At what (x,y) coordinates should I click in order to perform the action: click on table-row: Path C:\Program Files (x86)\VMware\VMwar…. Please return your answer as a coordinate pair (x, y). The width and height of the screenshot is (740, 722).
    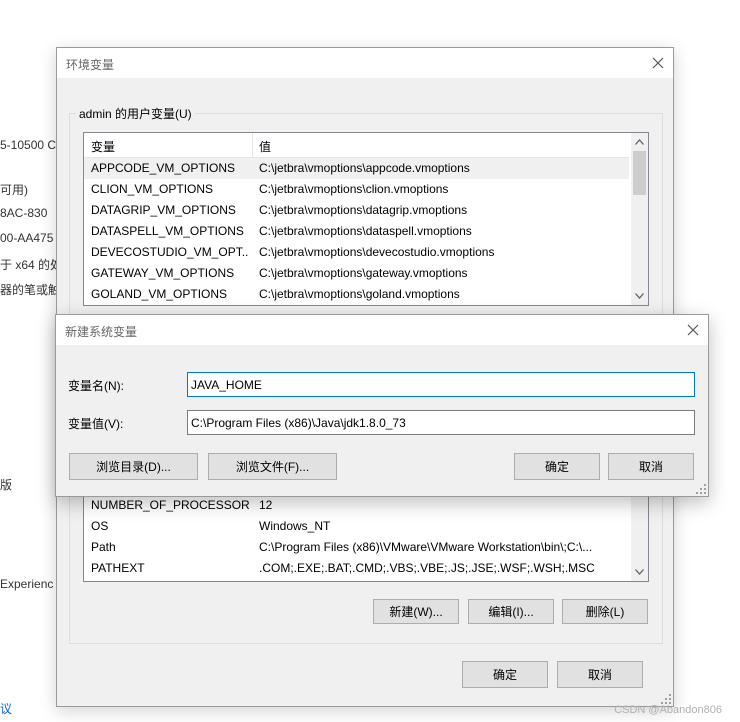
    Looking at the image, I should click on (356, 547).